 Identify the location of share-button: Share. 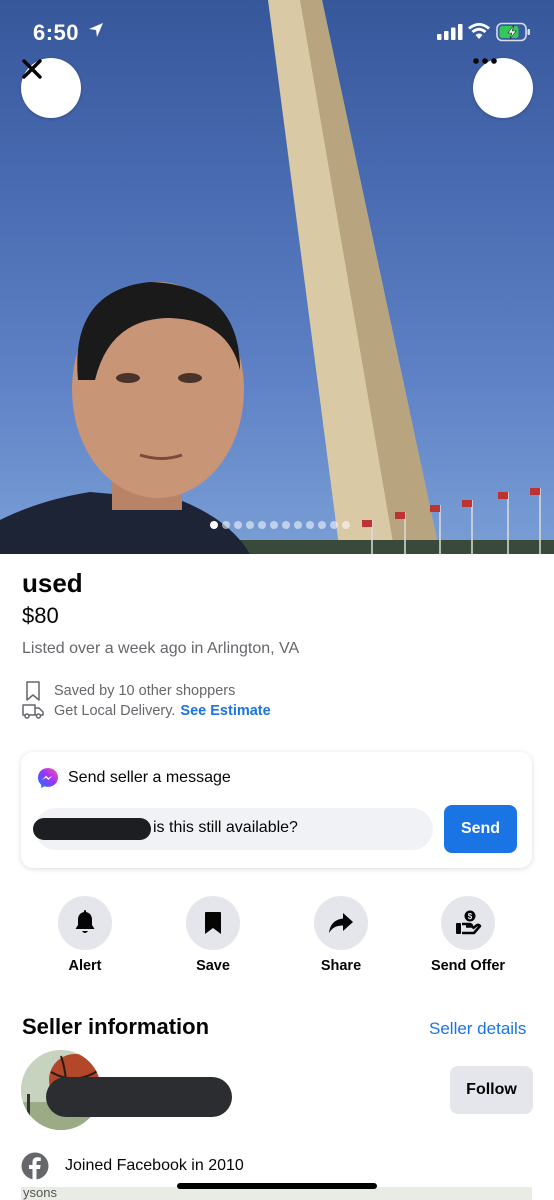
(341, 935).